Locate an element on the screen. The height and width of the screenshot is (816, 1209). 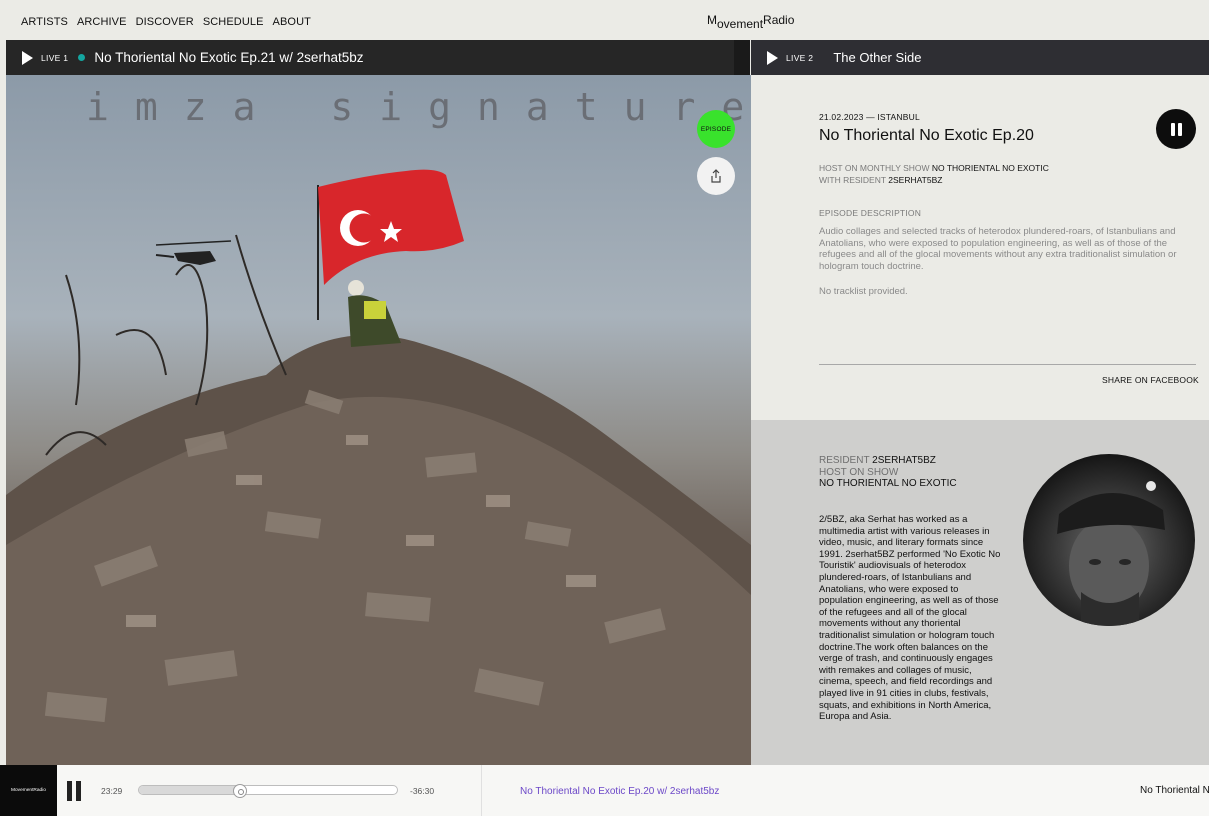
nav-schedule: SCHEDULE is located at coordinates (233, 22).